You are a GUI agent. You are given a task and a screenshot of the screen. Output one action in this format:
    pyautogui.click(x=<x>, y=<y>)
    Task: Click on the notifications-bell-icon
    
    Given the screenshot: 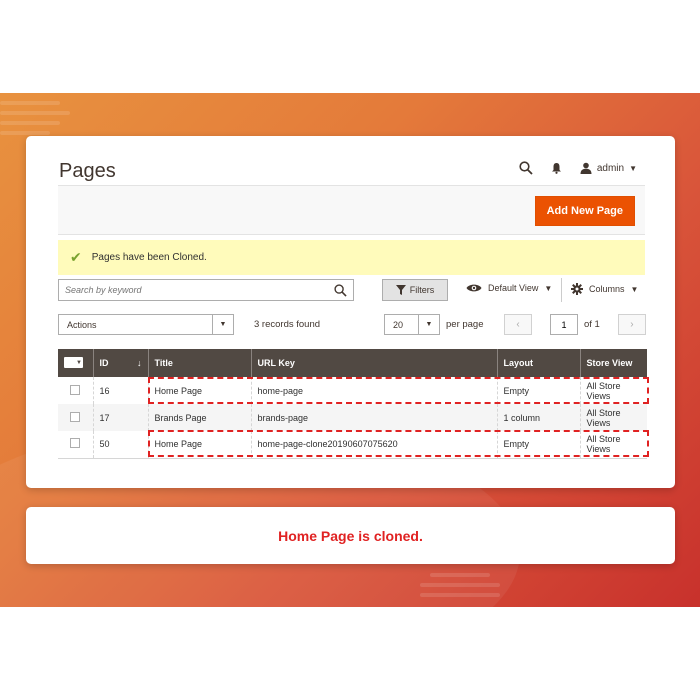 What is the action you would take?
    pyautogui.click(x=556, y=168)
    